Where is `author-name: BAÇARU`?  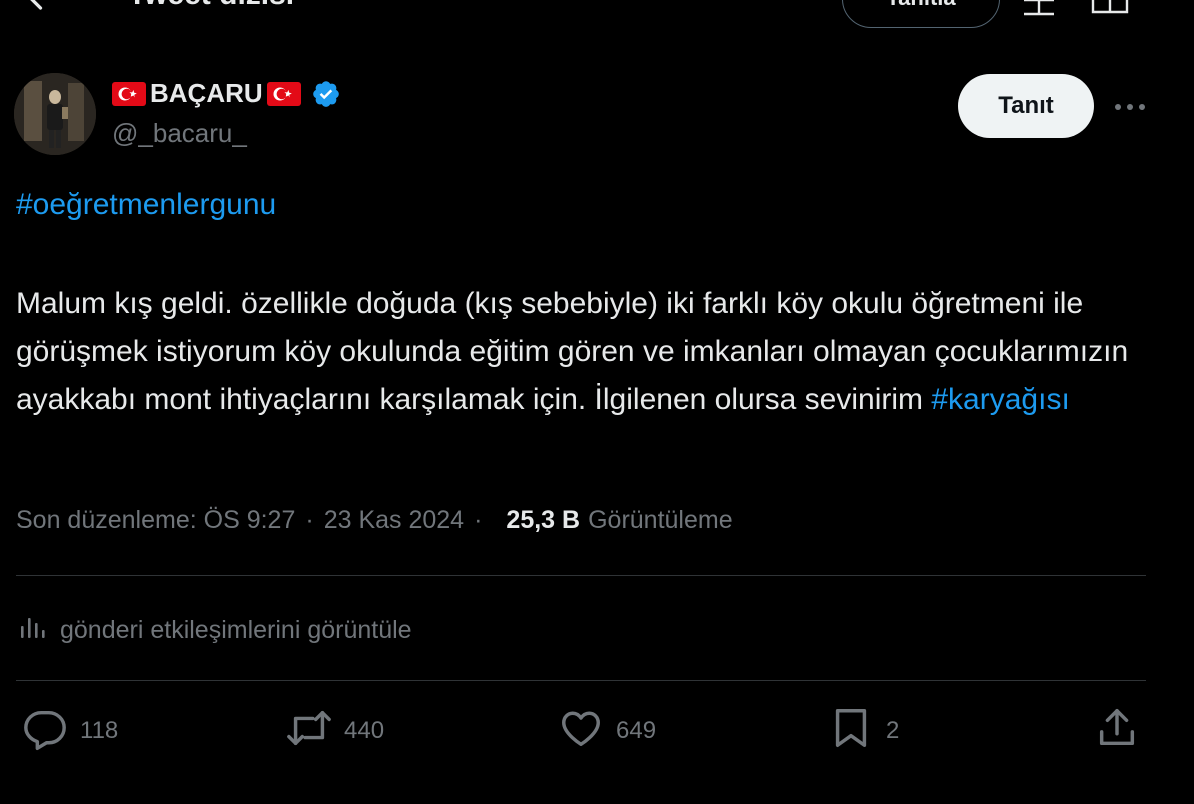 author-name: BAÇARU is located at coordinates (226, 93).